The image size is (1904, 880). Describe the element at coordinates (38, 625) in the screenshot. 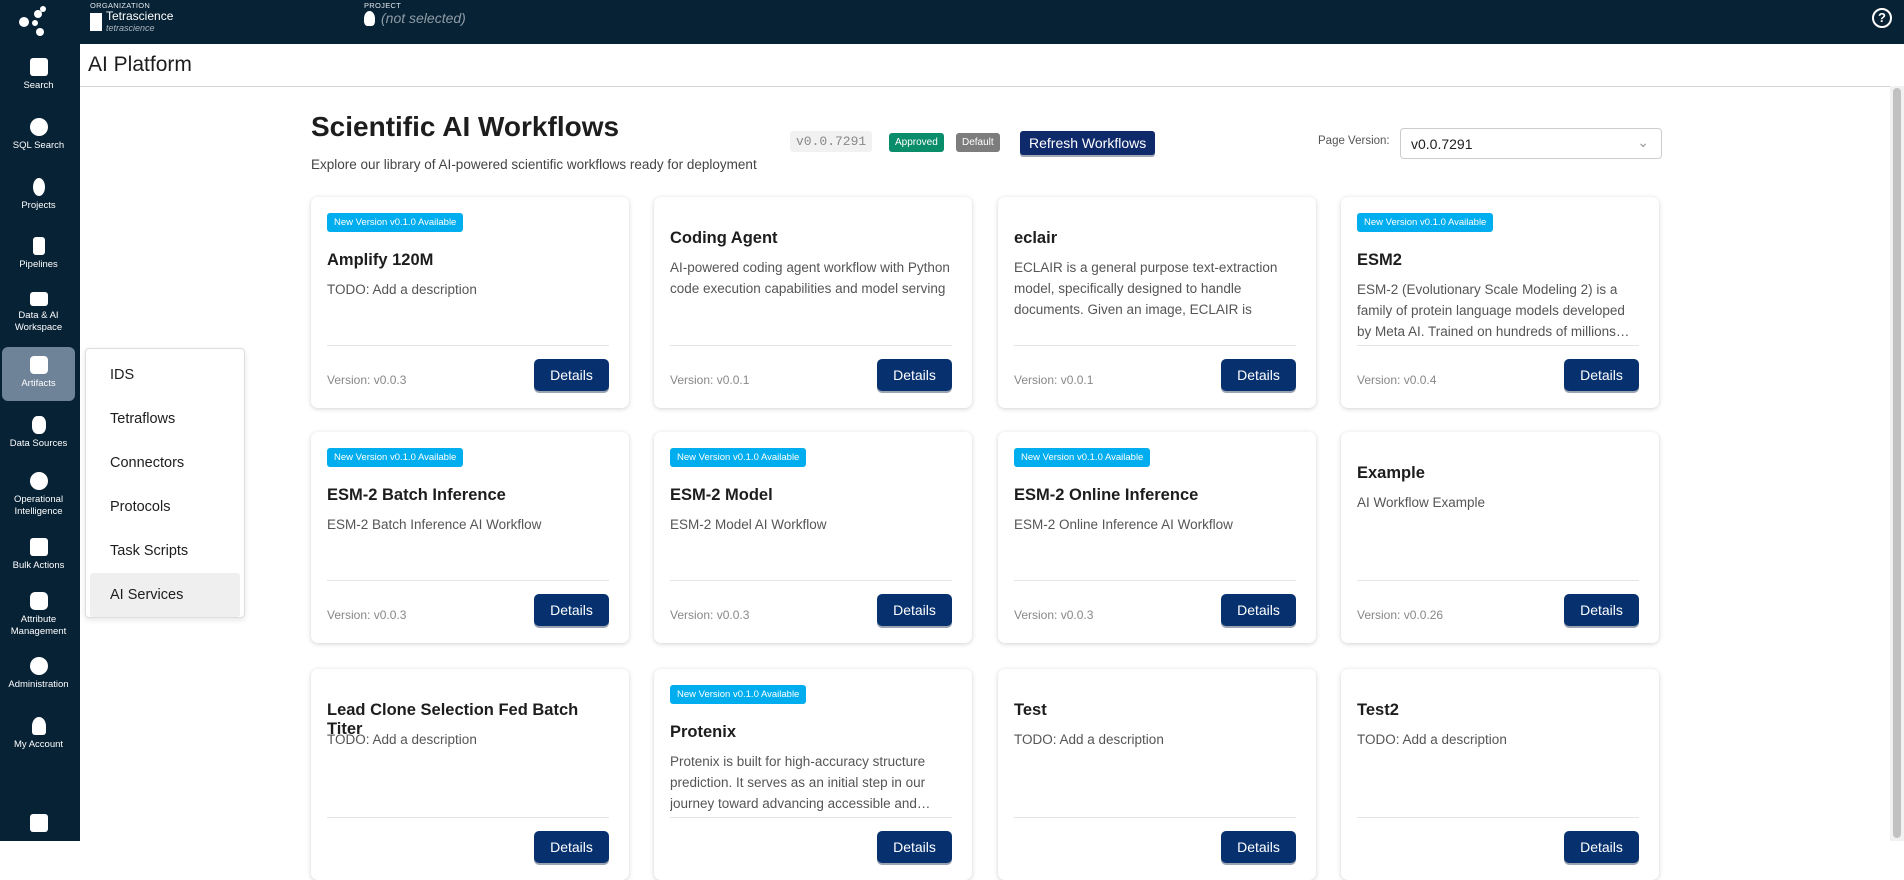

I see `sidebar-label: Attribute Management` at that location.